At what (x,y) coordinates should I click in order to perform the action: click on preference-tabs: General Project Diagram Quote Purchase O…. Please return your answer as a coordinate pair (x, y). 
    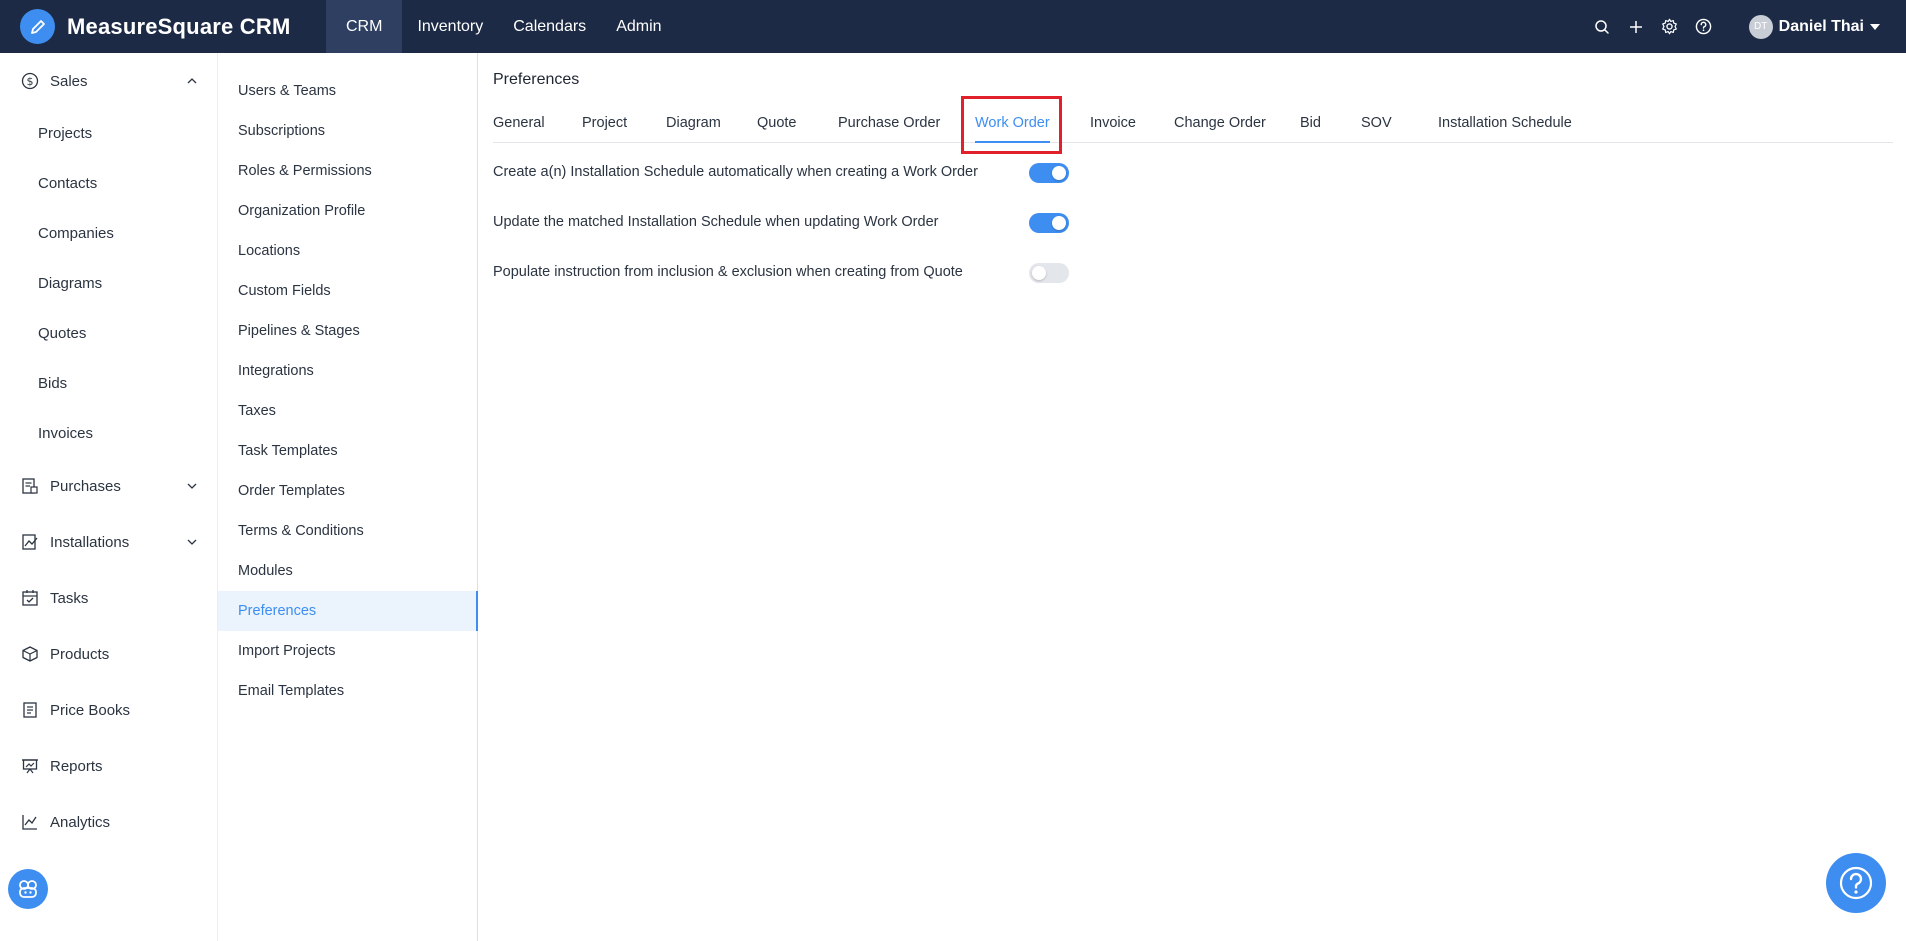
    Looking at the image, I should click on (1193, 123).